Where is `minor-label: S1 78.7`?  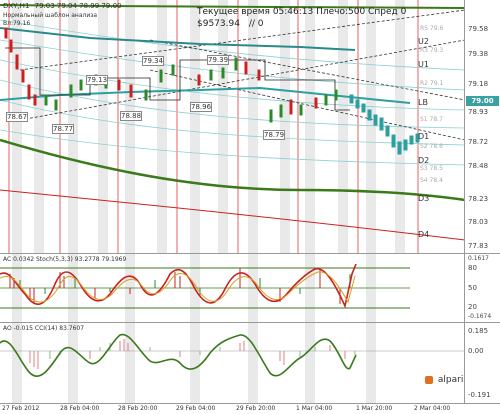
minor-label: S1 78.7 is located at coordinates (431, 119).